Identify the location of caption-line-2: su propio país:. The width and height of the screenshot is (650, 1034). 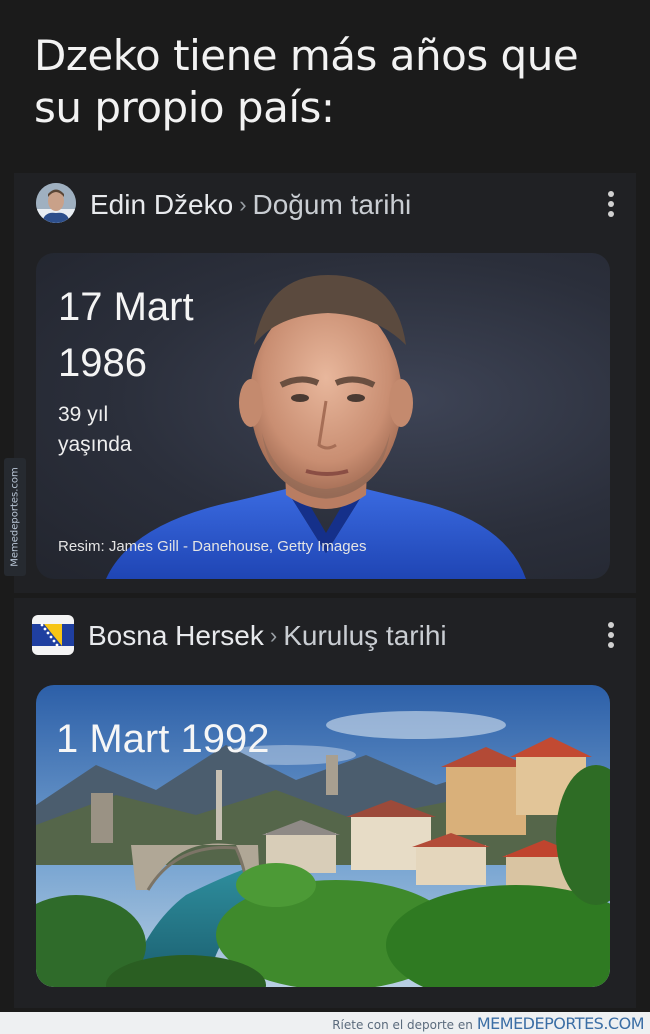
(184, 107).